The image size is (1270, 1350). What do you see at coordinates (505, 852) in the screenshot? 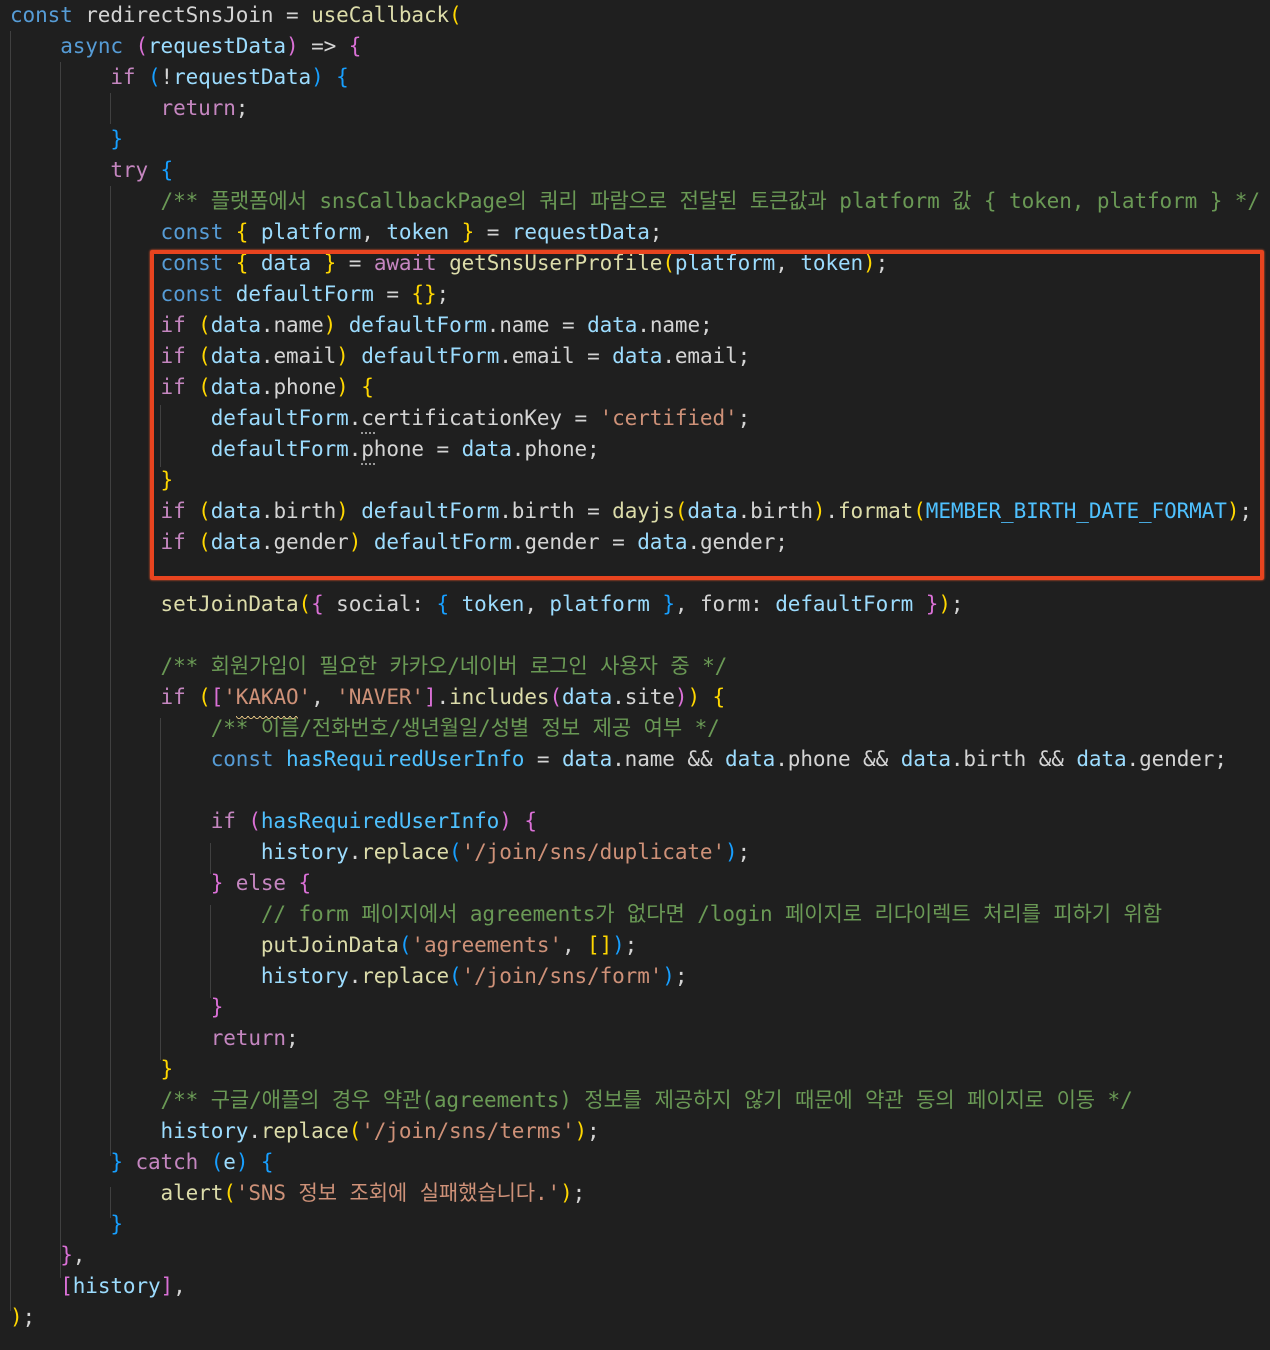
I see `code-line: history.replace('/join/sns/duplicate');` at bounding box center [505, 852].